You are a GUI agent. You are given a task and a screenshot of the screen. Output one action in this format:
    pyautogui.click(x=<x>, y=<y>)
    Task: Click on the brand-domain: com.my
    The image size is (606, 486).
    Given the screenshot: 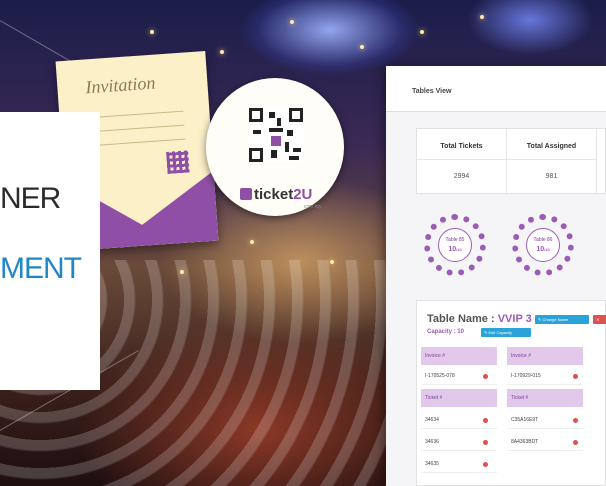 What is the action you would take?
    pyautogui.click(x=313, y=207)
    